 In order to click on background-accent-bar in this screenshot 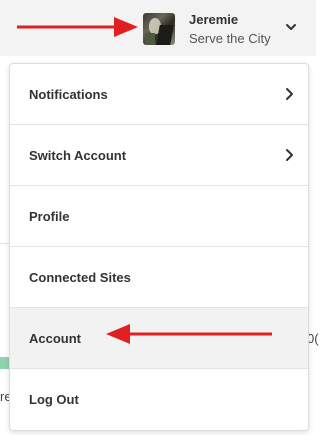, I will do `click(4, 363)`.